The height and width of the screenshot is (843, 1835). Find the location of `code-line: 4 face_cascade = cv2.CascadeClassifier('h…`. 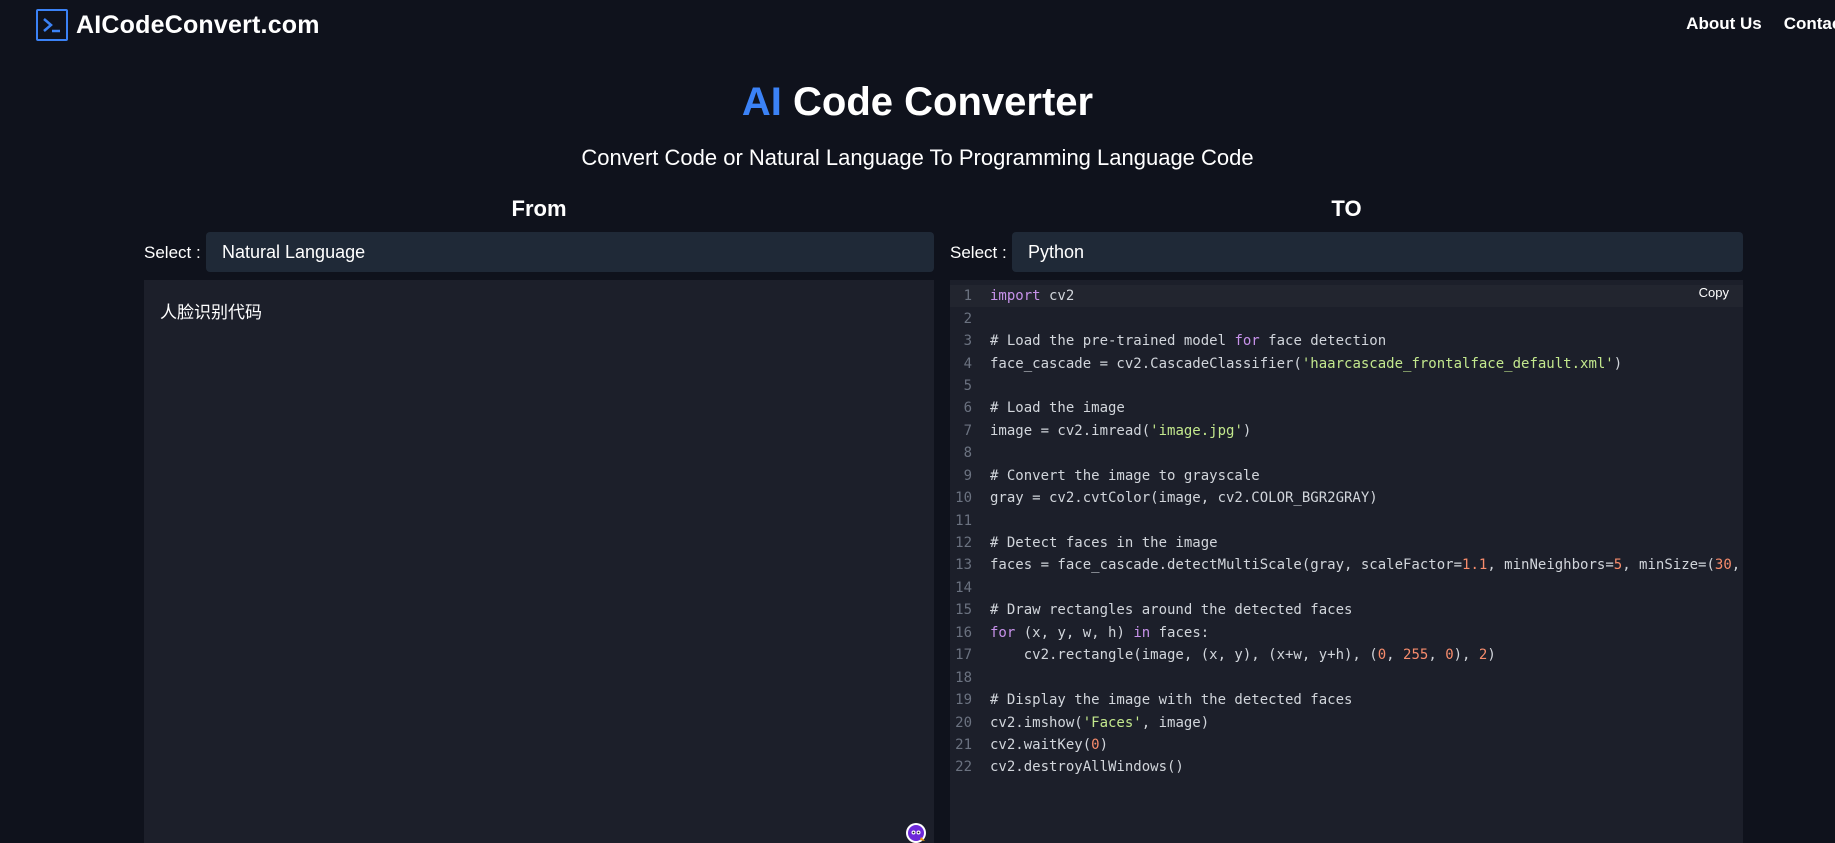

code-line: 4 face_cascade = cv2.CascadeClassifier('h… is located at coordinates (1346, 363).